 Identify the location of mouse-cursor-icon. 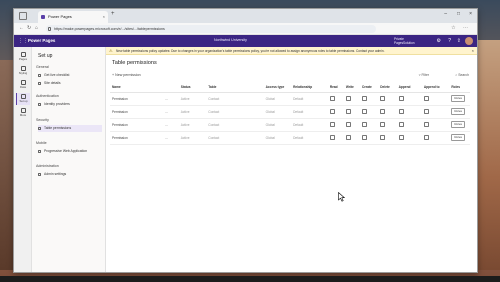
(341, 197).